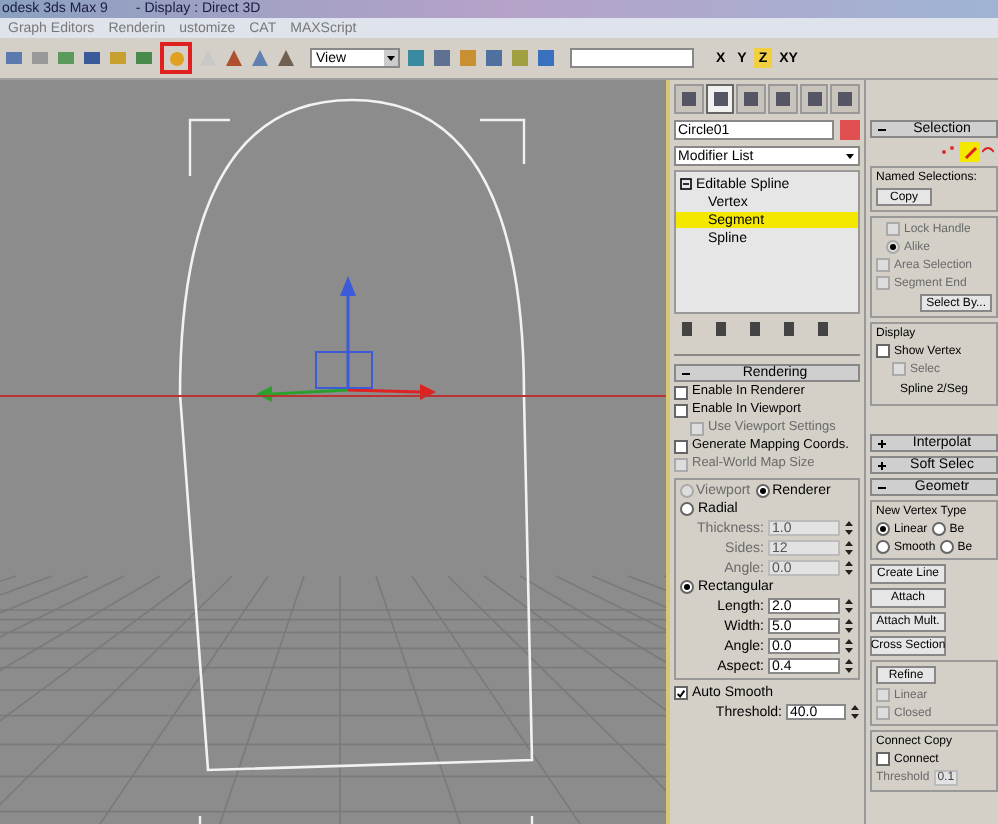 The height and width of the screenshot is (824, 998). What do you see at coordinates (632, 58) in the screenshot?
I see `selection-set-field` at bounding box center [632, 58].